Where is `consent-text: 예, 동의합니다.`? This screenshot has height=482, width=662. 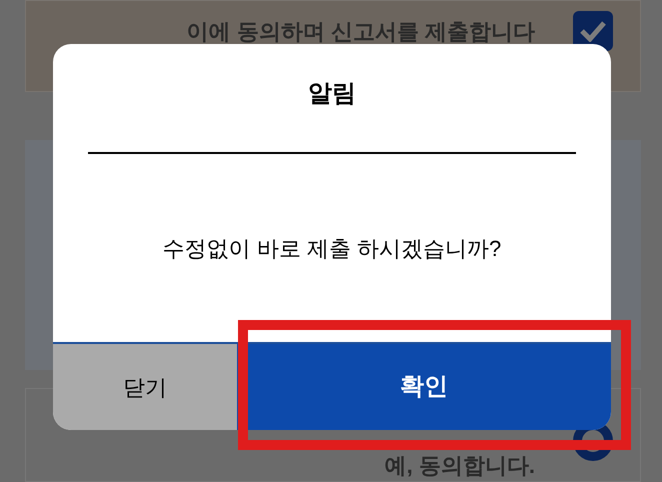
consent-text: 예, 동의합니다. is located at coordinates (459, 466).